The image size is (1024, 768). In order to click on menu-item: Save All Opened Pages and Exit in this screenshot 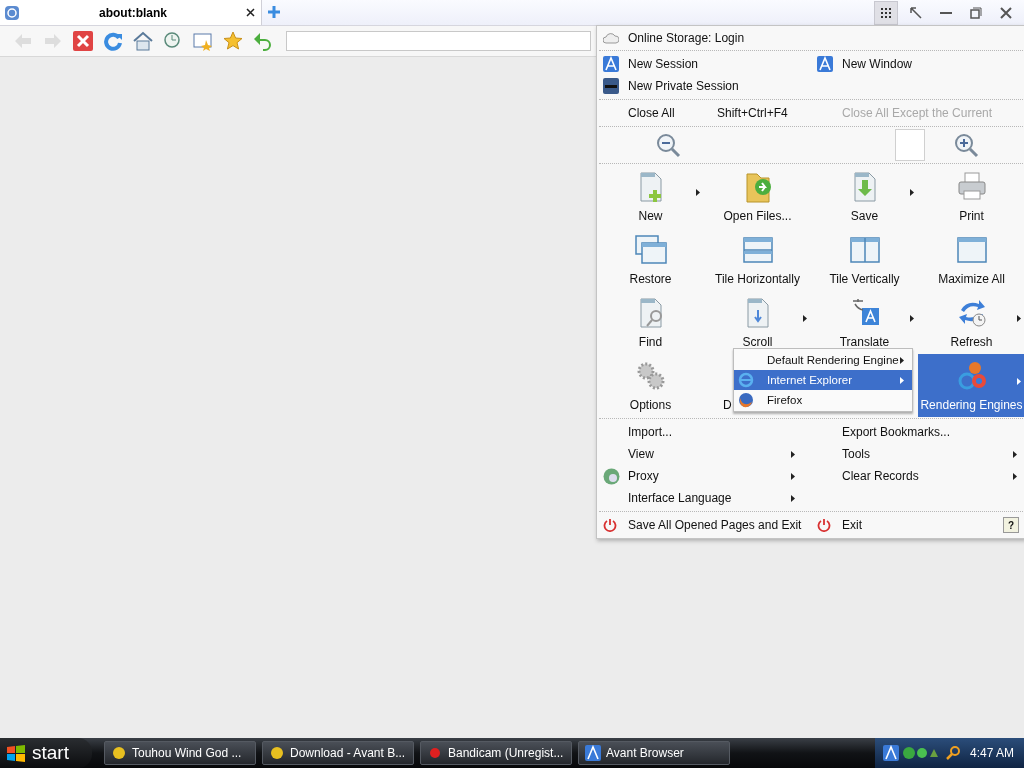, I will do `click(715, 525)`.